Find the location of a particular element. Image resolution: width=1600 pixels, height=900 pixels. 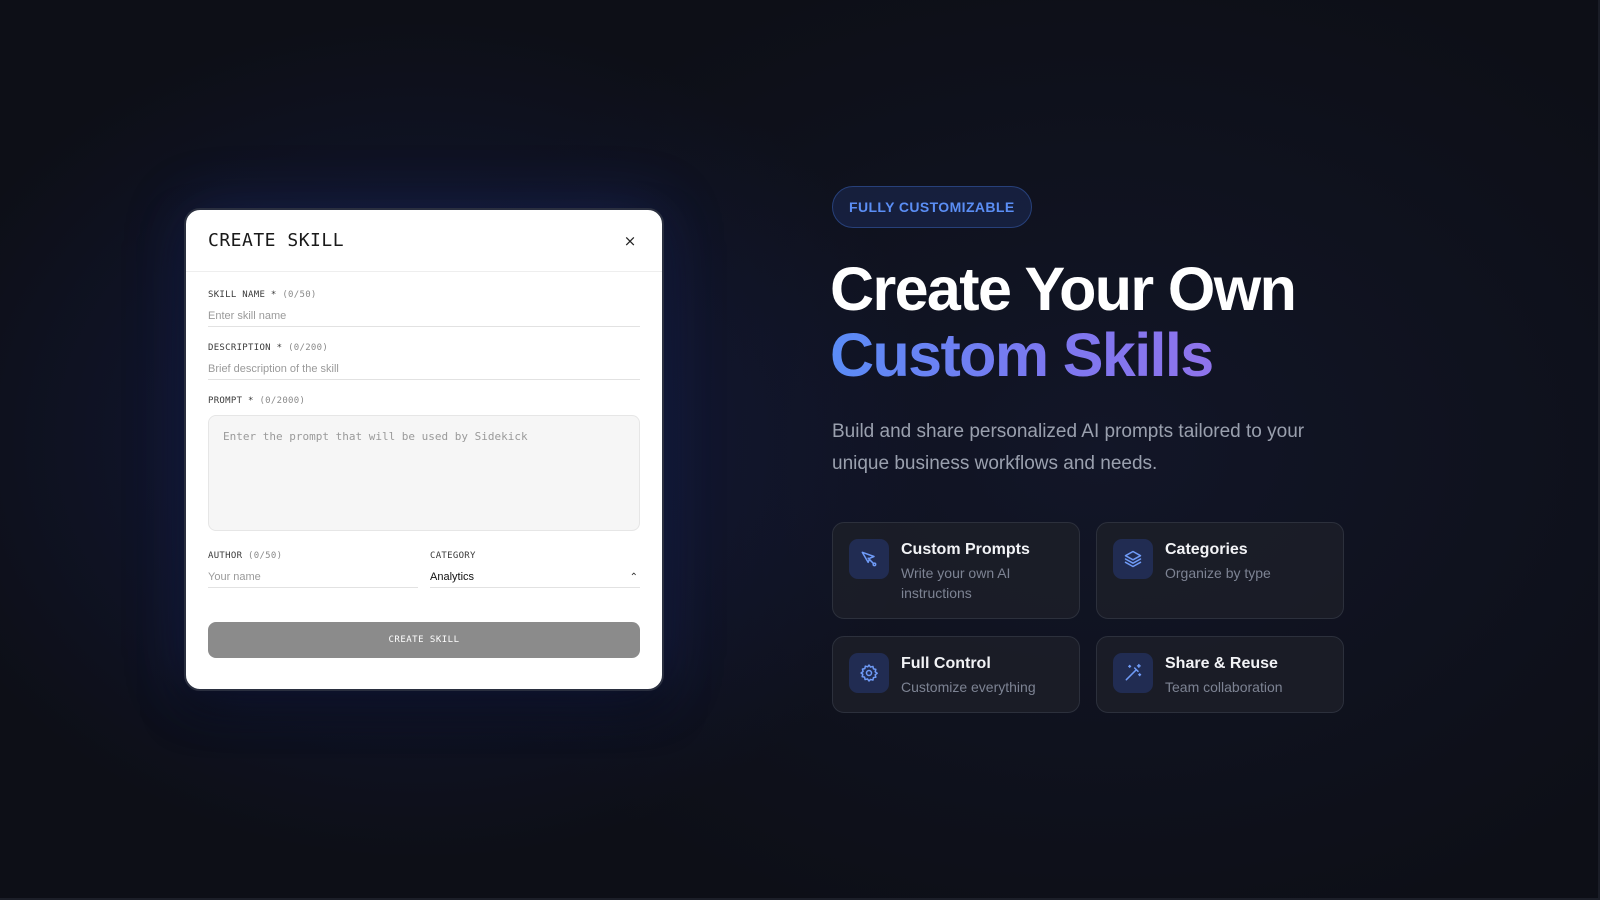

layers-icon is located at coordinates (1133, 559).